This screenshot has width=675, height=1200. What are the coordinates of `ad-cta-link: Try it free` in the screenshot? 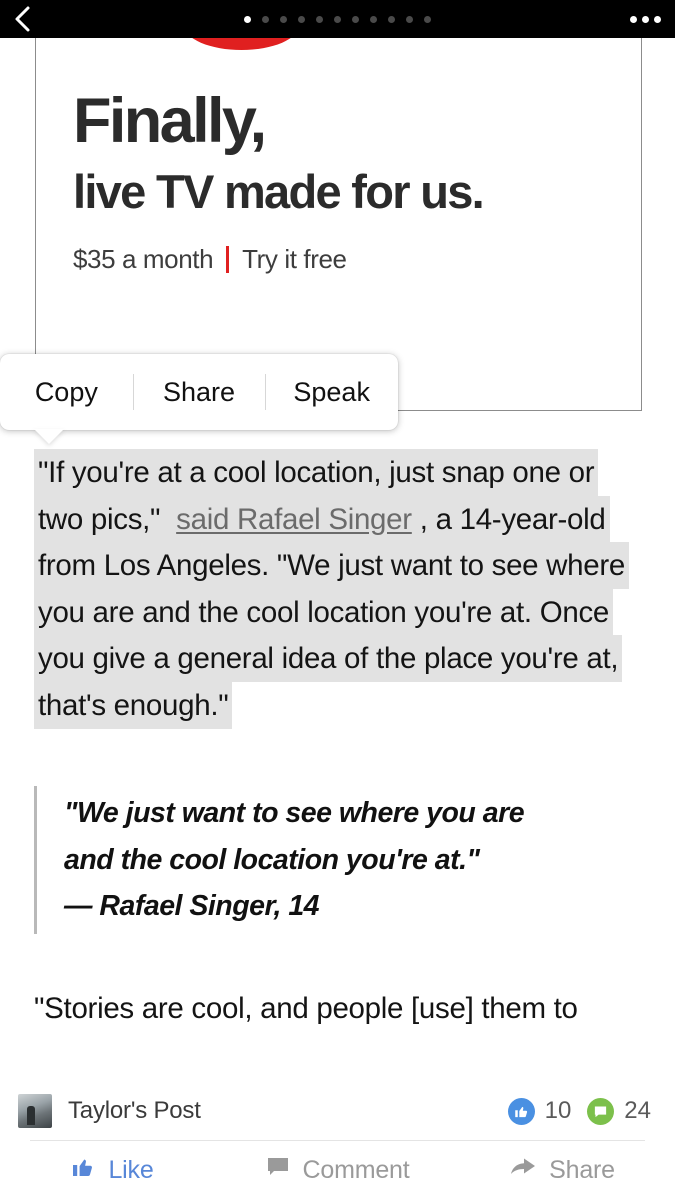 It's located at (294, 259).